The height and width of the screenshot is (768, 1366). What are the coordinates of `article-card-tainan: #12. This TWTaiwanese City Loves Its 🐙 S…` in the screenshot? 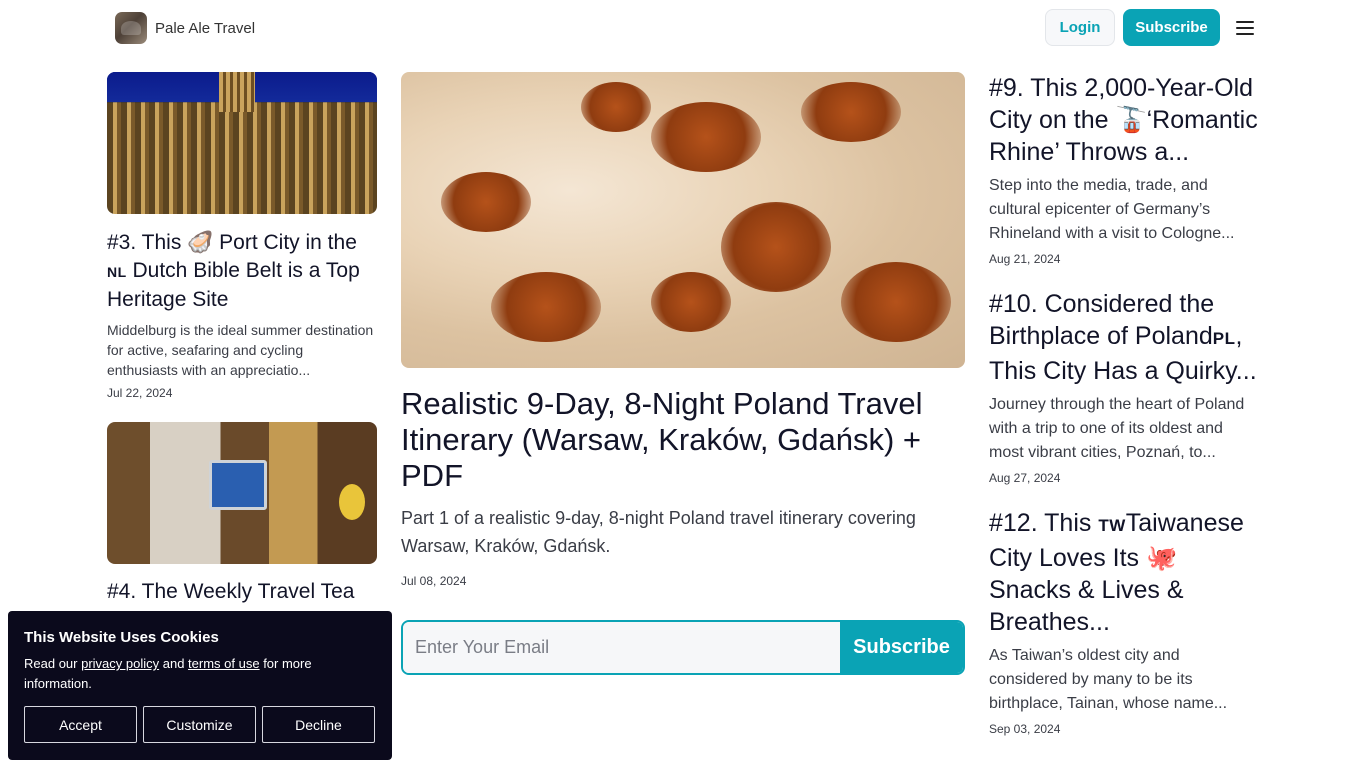 It's located at (1125, 621).